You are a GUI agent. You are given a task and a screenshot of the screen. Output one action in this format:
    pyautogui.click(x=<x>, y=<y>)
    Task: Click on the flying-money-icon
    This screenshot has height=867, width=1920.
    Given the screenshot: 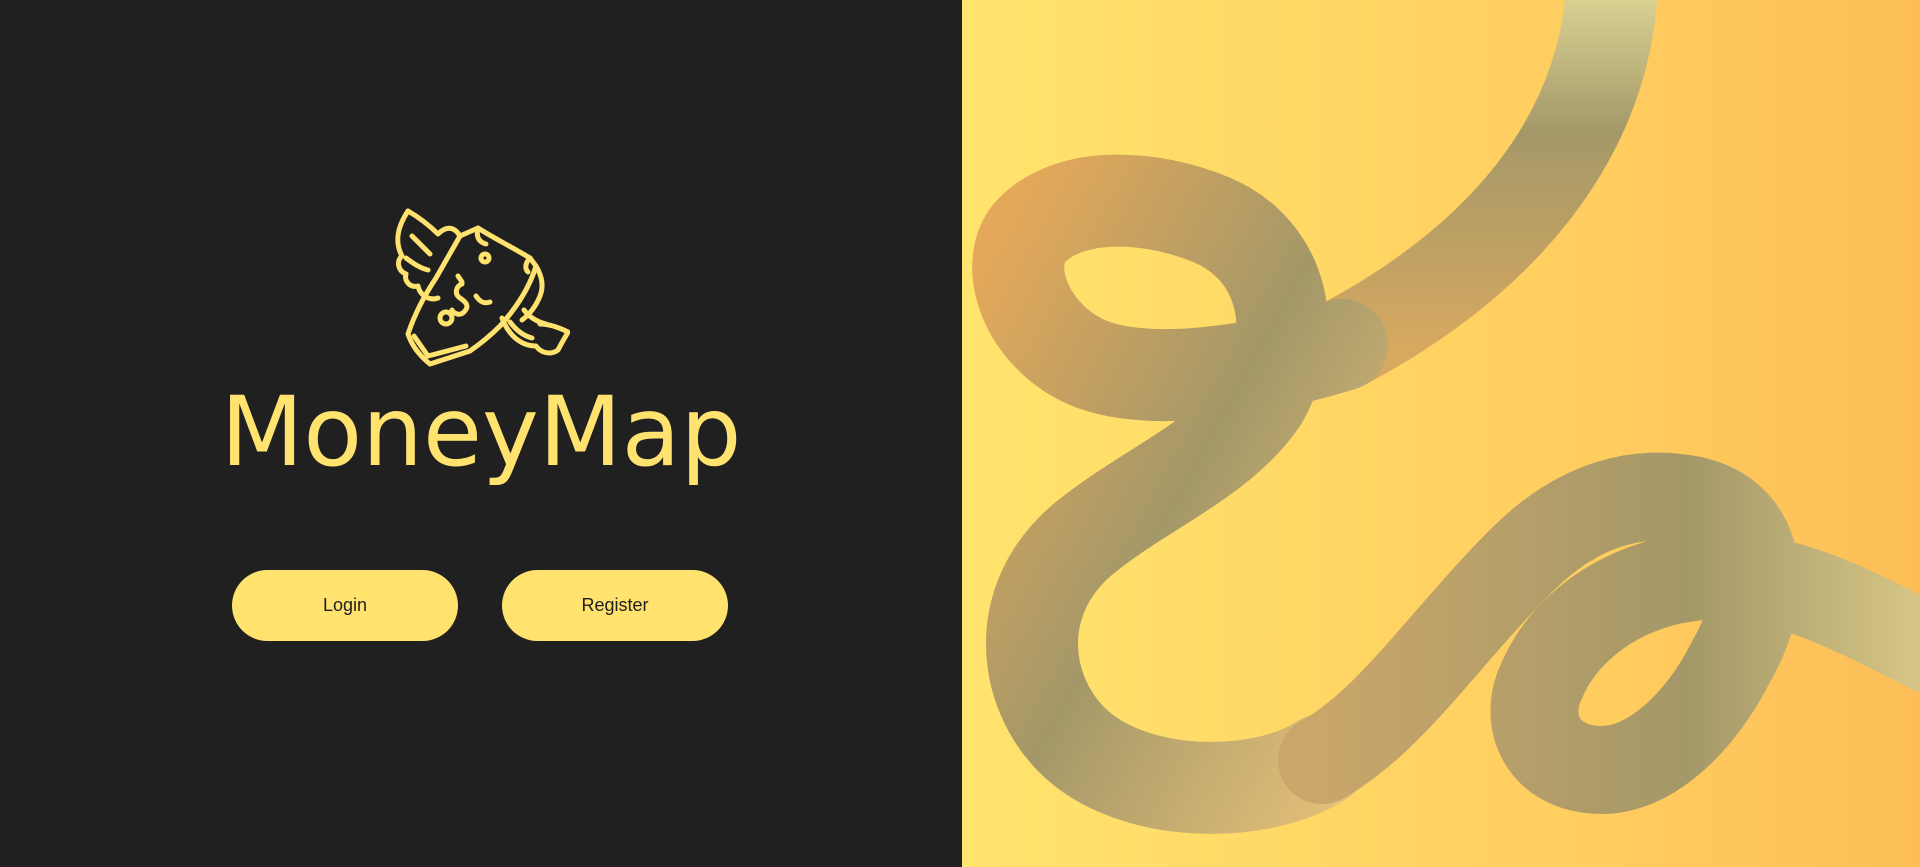 What is the action you would take?
    pyautogui.click(x=482, y=287)
    